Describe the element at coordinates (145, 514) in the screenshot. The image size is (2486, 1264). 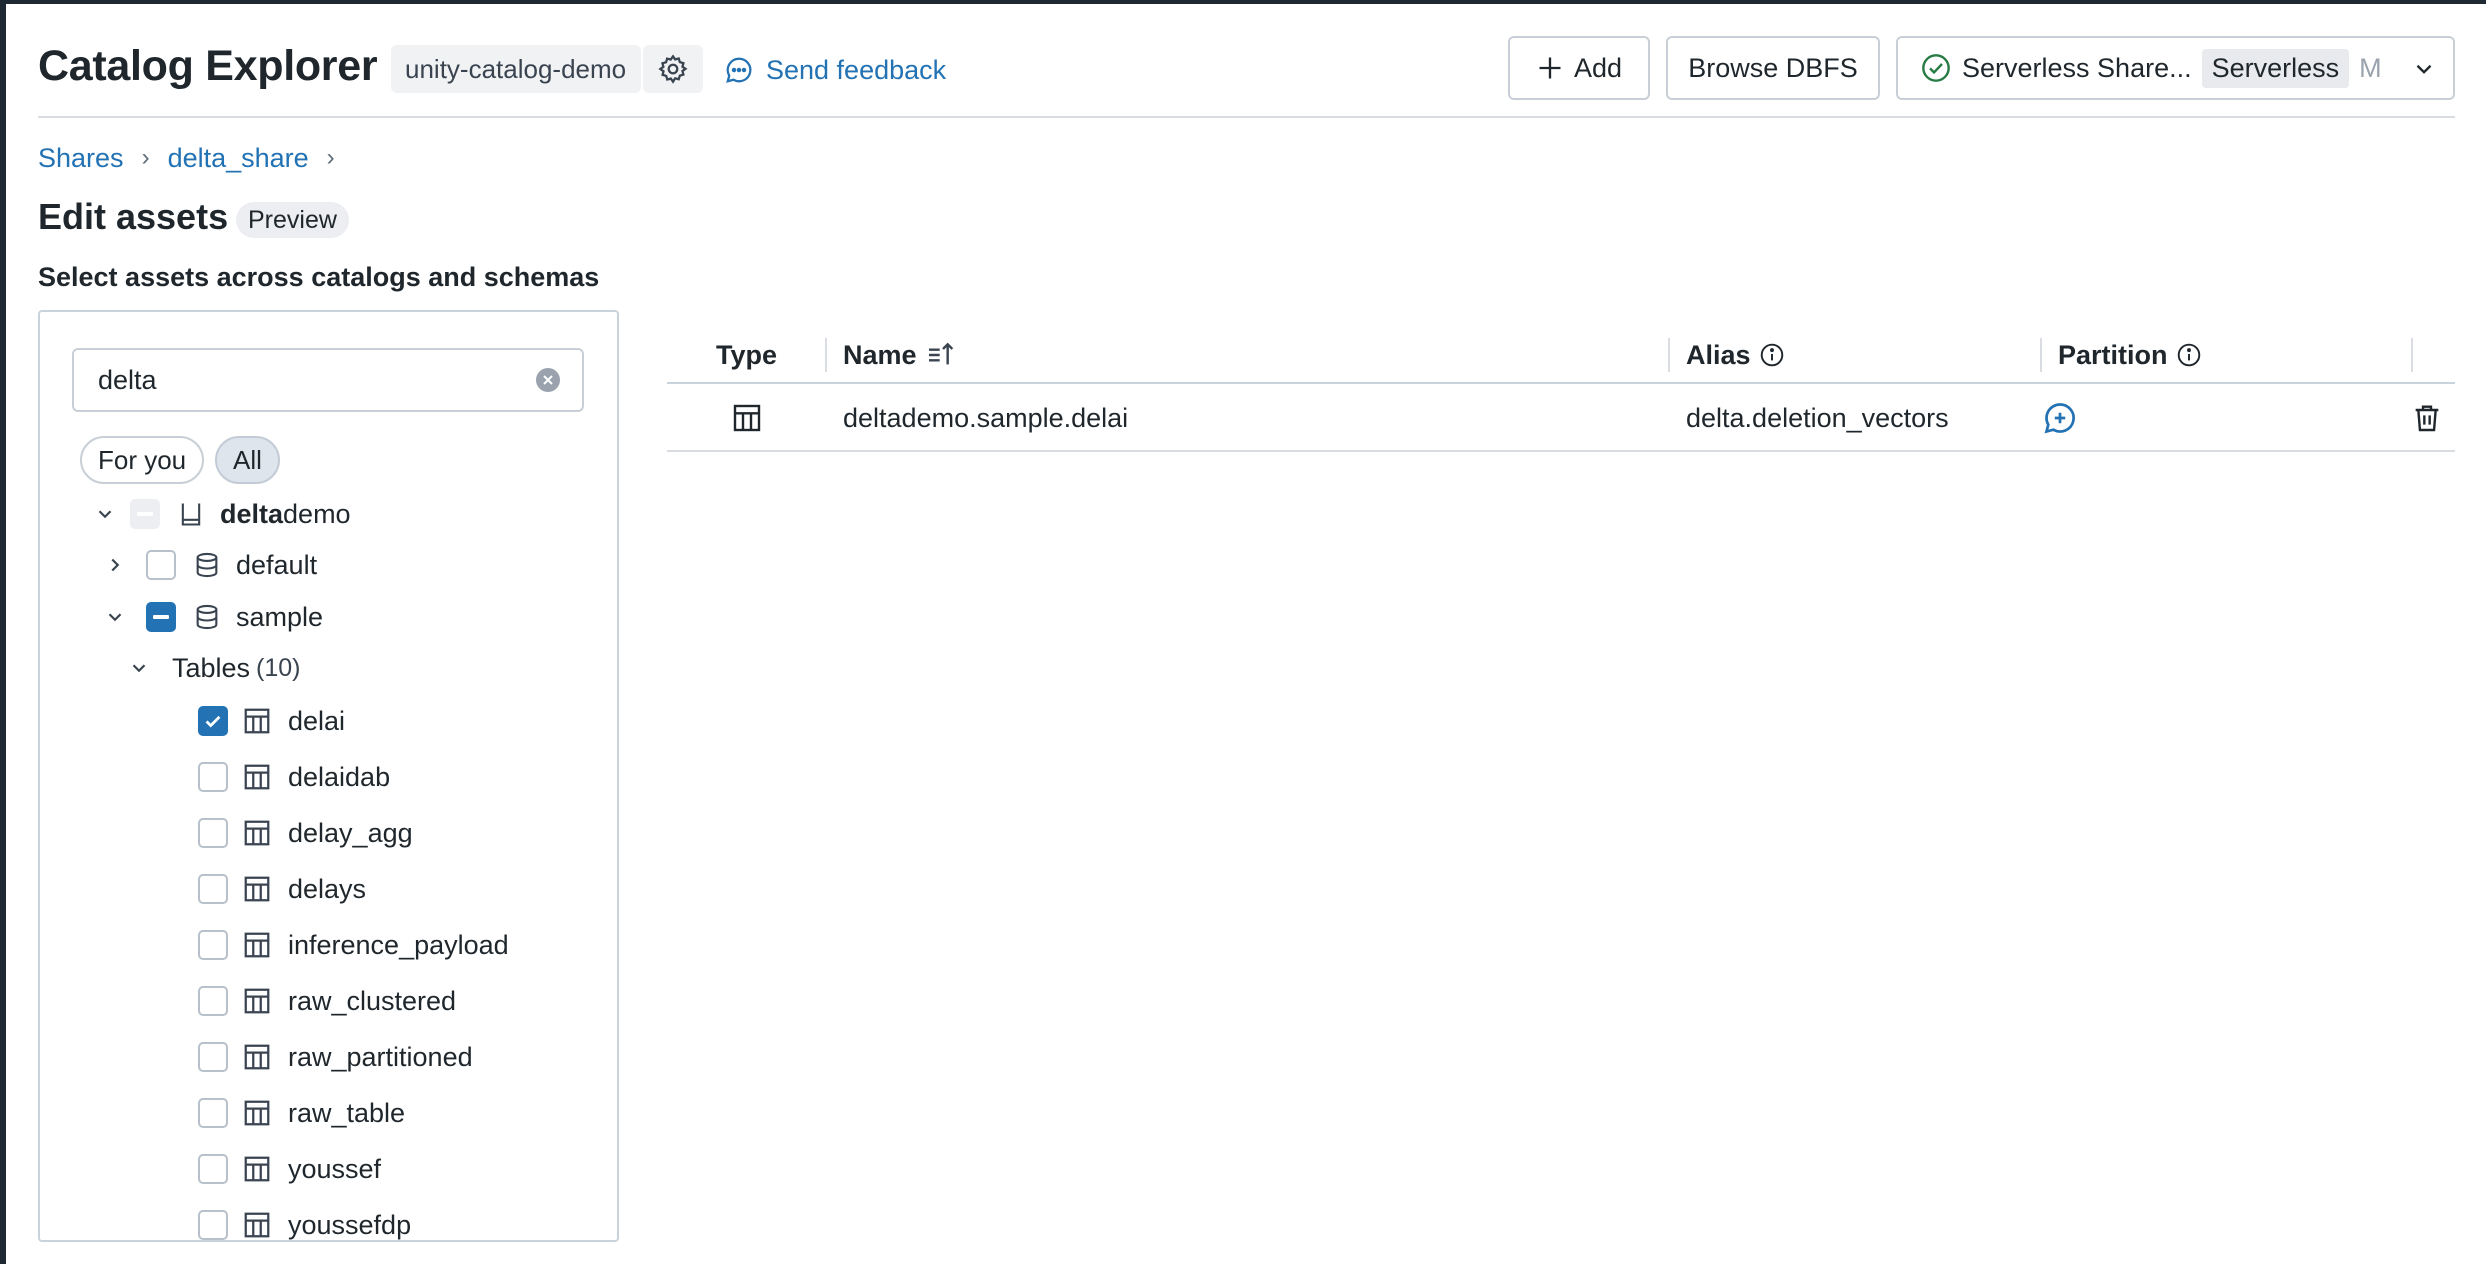
I see `catalog-checkbox` at that location.